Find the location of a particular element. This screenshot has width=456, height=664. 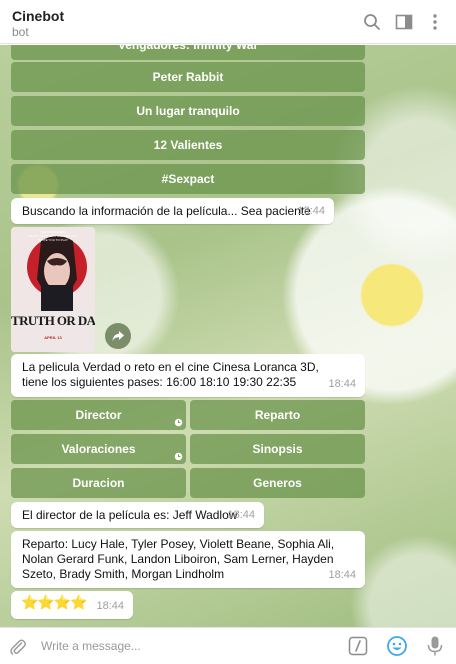

chat-title: Cinebot is located at coordinates (38, 16).